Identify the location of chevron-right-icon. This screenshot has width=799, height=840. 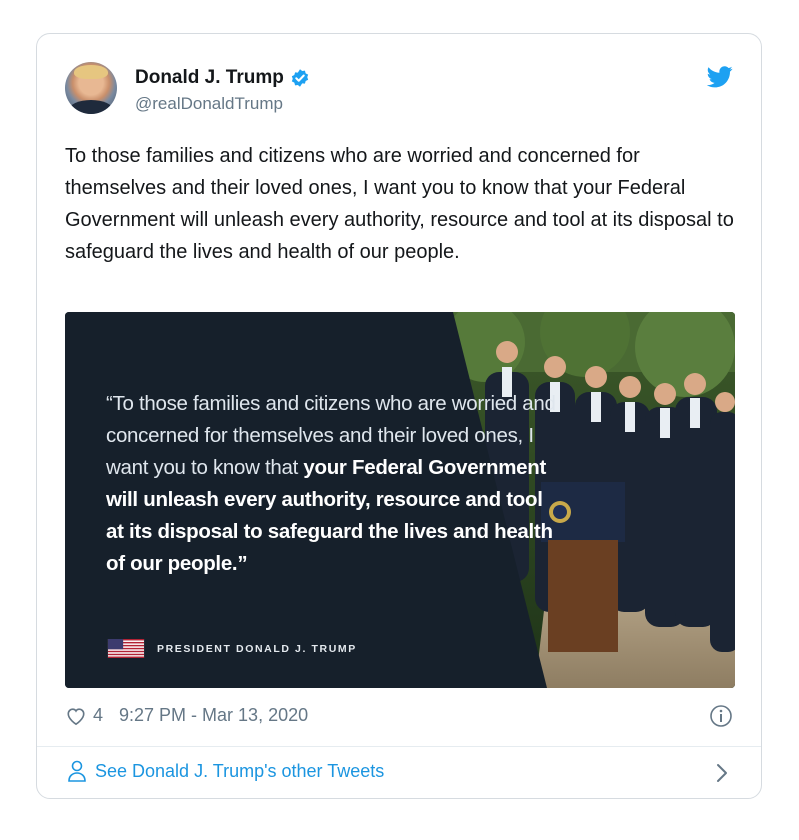
(722, 773).